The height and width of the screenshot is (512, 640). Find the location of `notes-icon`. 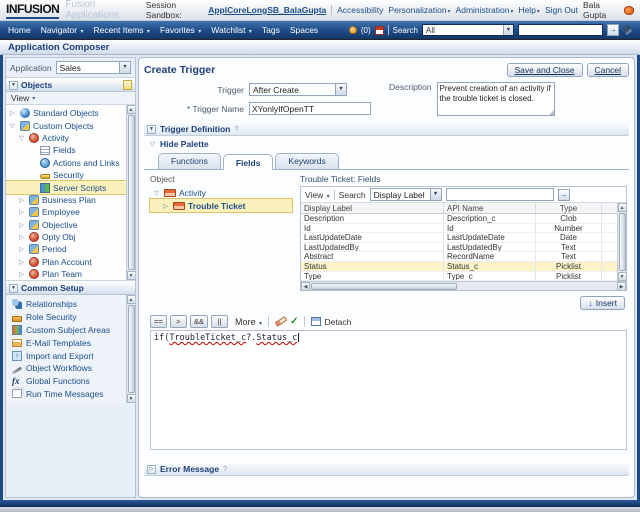

notes-icon is located at coordinates (127, 85).